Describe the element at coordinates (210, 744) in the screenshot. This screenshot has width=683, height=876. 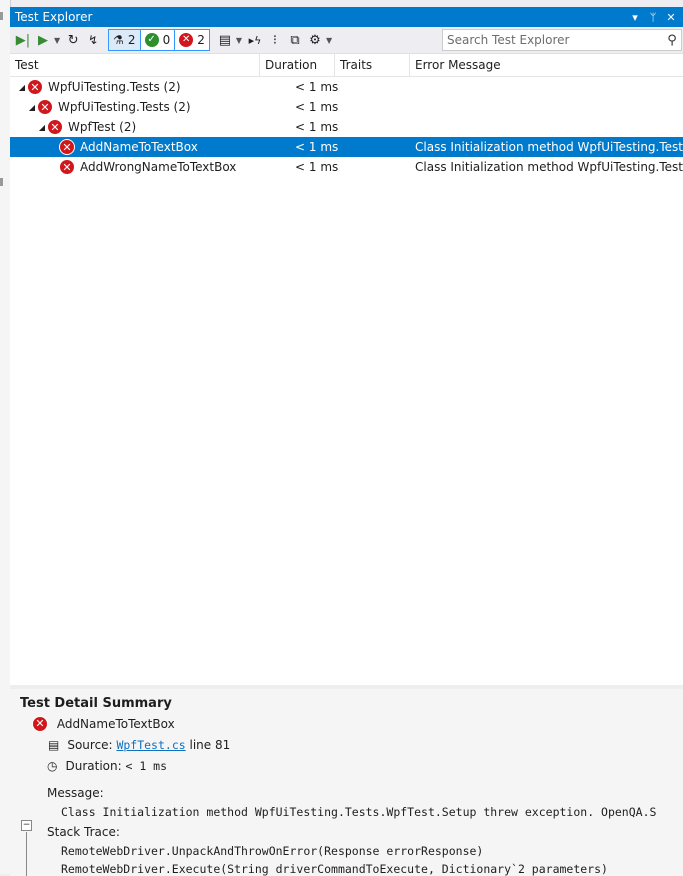
I see `source-line: line 81` at that location.